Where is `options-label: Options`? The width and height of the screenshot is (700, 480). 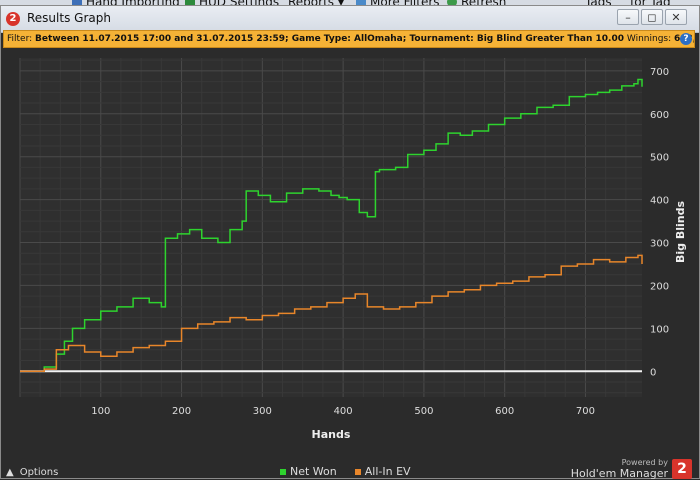 options-label: Options is located at coordinates (39, 472).